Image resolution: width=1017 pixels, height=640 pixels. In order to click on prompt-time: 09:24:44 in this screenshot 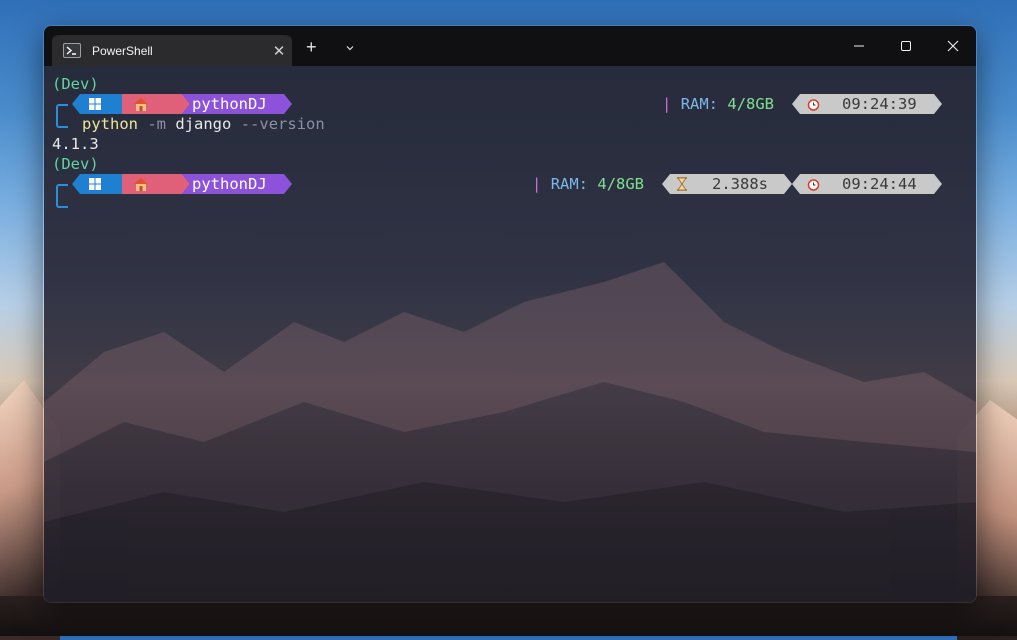, I will do `click(879, 184)`.